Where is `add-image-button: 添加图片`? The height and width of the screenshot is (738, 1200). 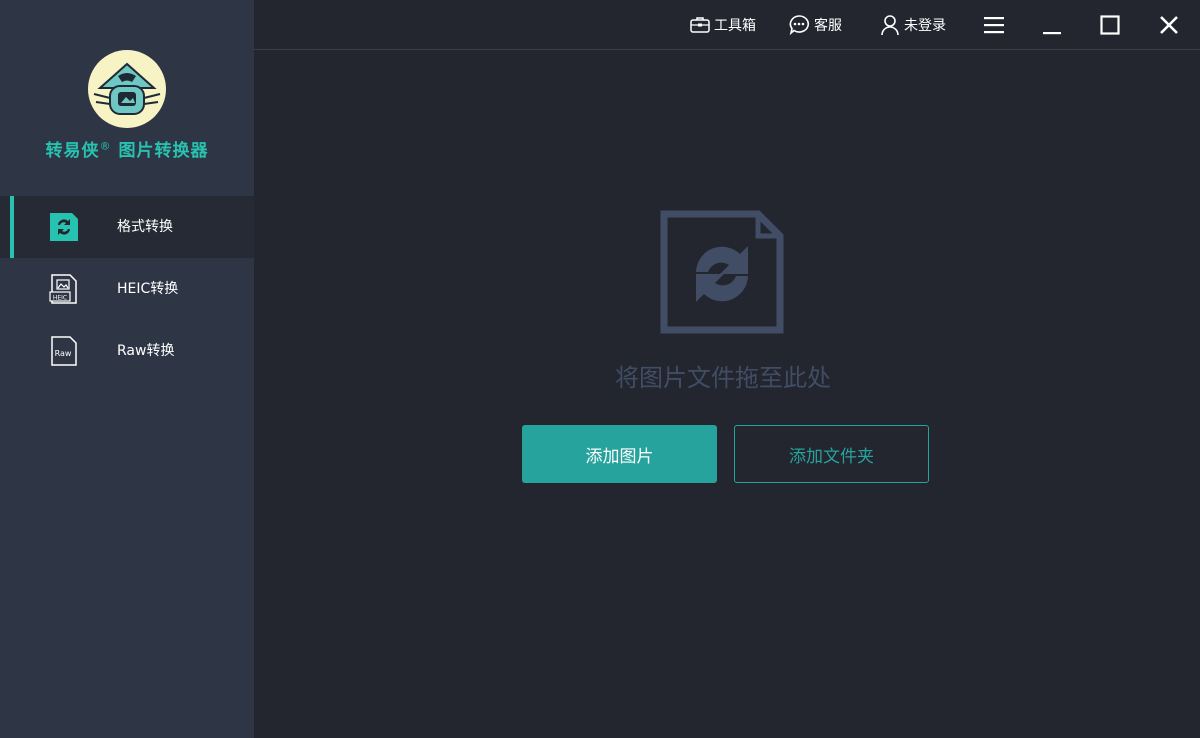
add-image-button: 添加图片 is located at coordinates (619, 454).